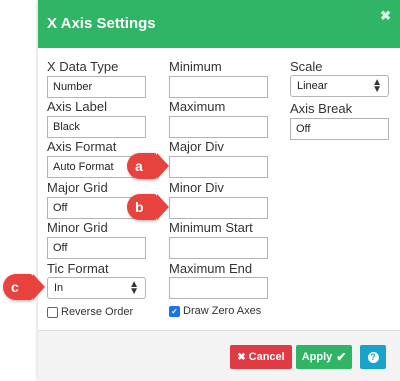  What do you see at coordinates (59, 288) in the screenshot?
I see `tic-format-value: In` at bounding box center [59, 288].